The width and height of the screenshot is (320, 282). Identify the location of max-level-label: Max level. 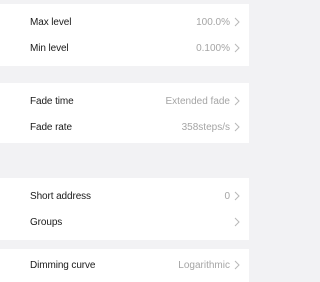
(51, 22).